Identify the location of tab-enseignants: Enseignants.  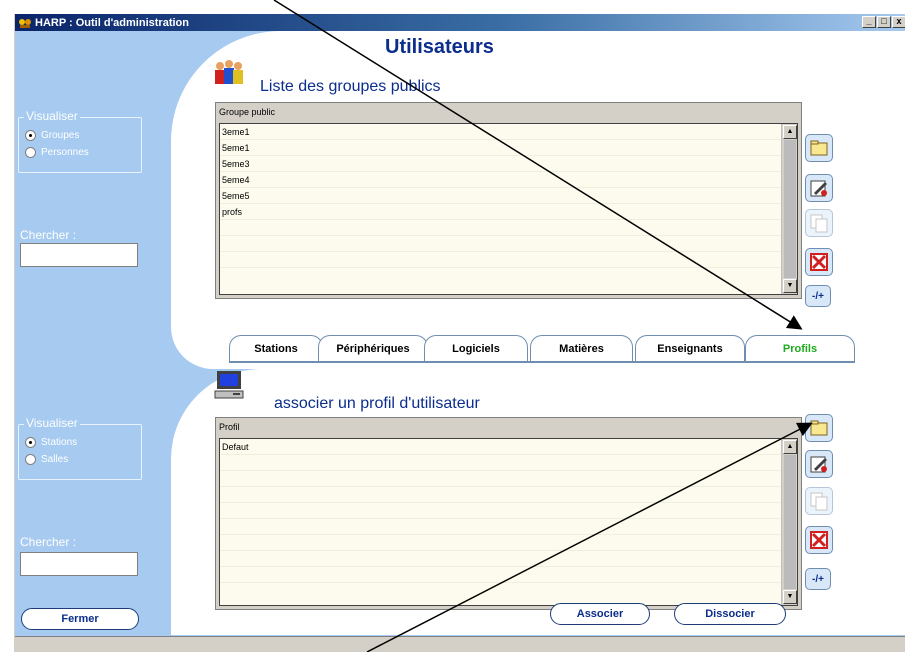
(690, 348).